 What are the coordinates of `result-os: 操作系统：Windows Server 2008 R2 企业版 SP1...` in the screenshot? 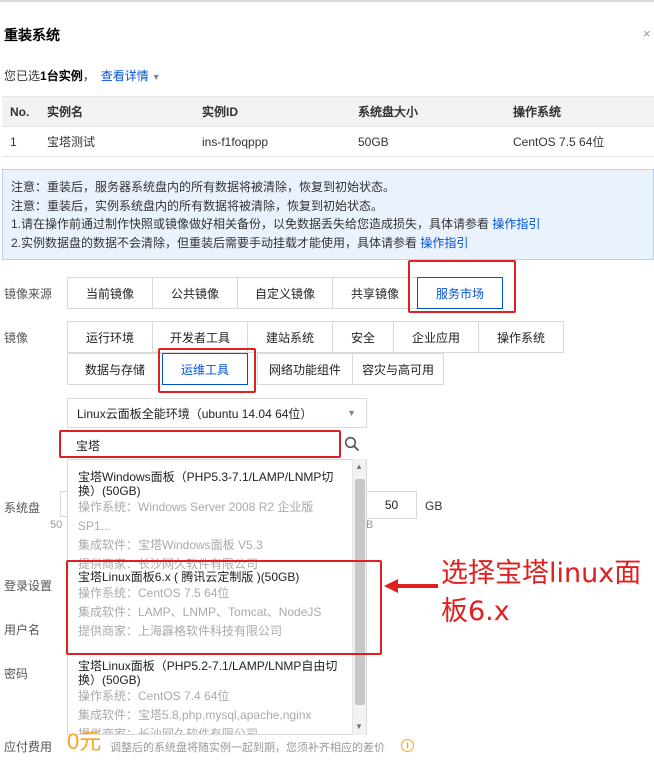 It's located at (196, 516).